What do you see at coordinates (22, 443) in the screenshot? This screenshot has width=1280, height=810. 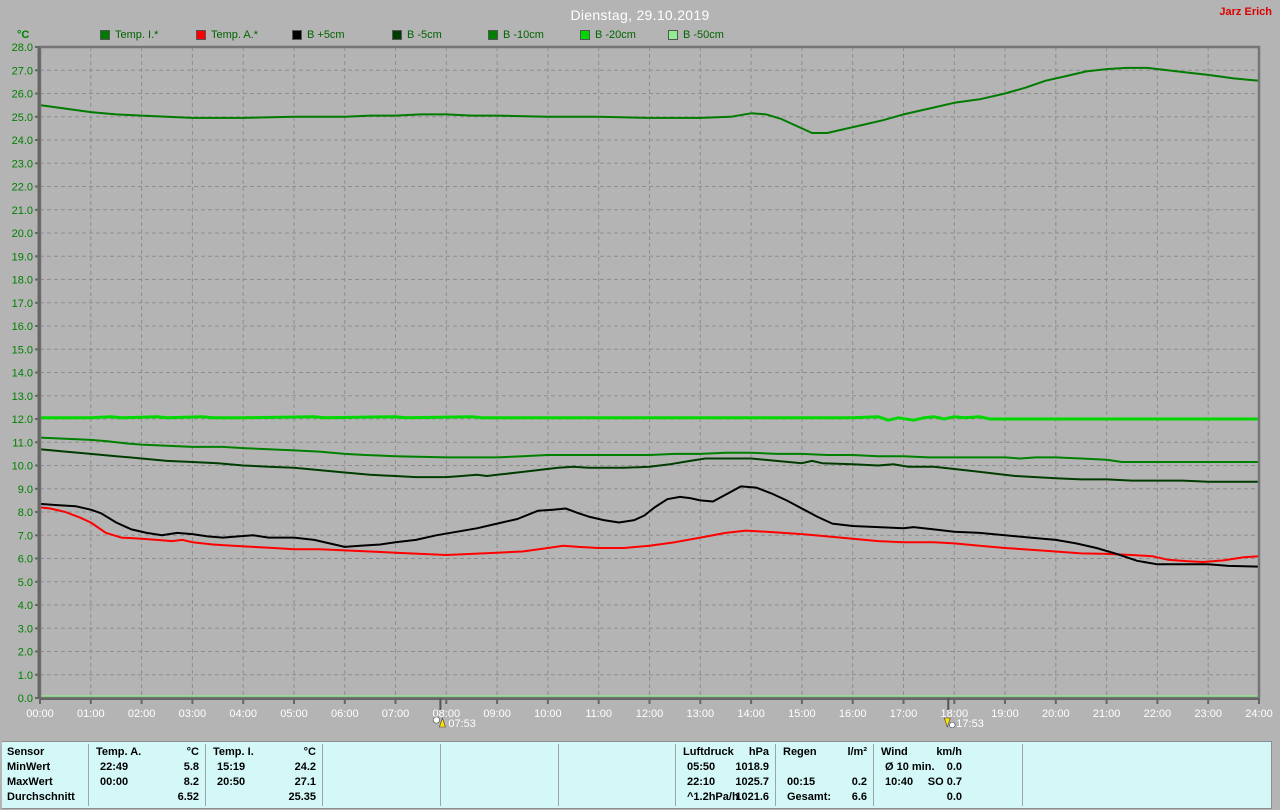 I see `y-tick-label: 11.0` at bounding box center [22, 443].